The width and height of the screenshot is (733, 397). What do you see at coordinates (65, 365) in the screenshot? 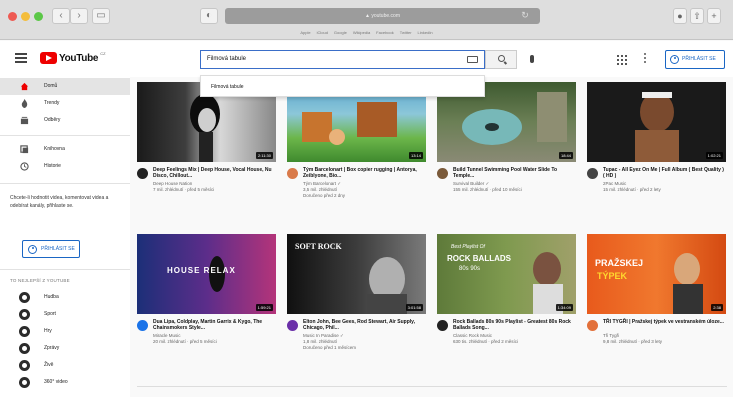
I see `sidebar-item-live: Živě` at bounding box center [65, 365].